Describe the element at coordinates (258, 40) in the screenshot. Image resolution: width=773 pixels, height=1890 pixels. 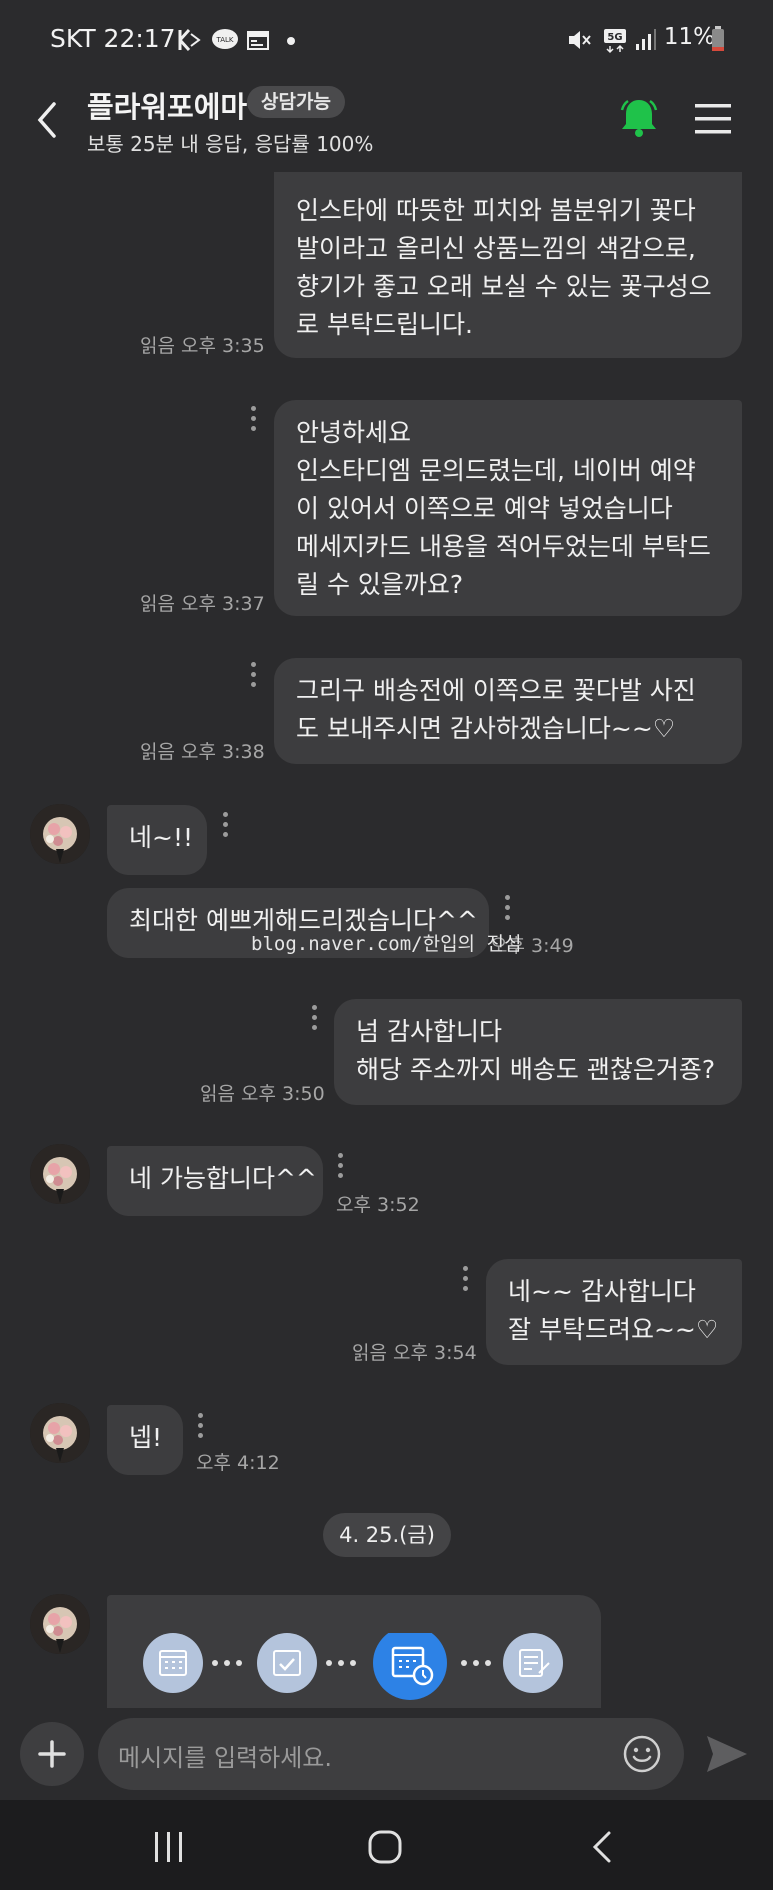
I see `calendar-status-icon` at that location.